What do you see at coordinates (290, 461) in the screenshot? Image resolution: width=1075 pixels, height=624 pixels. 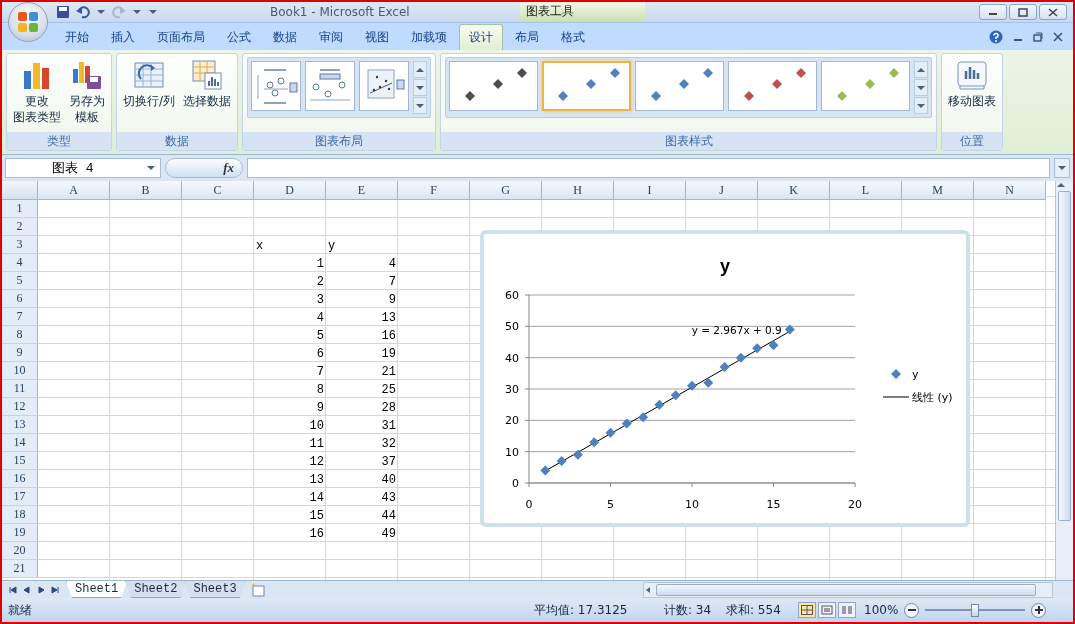 I see `table-cell: 12` at bounding box center [290, 461].